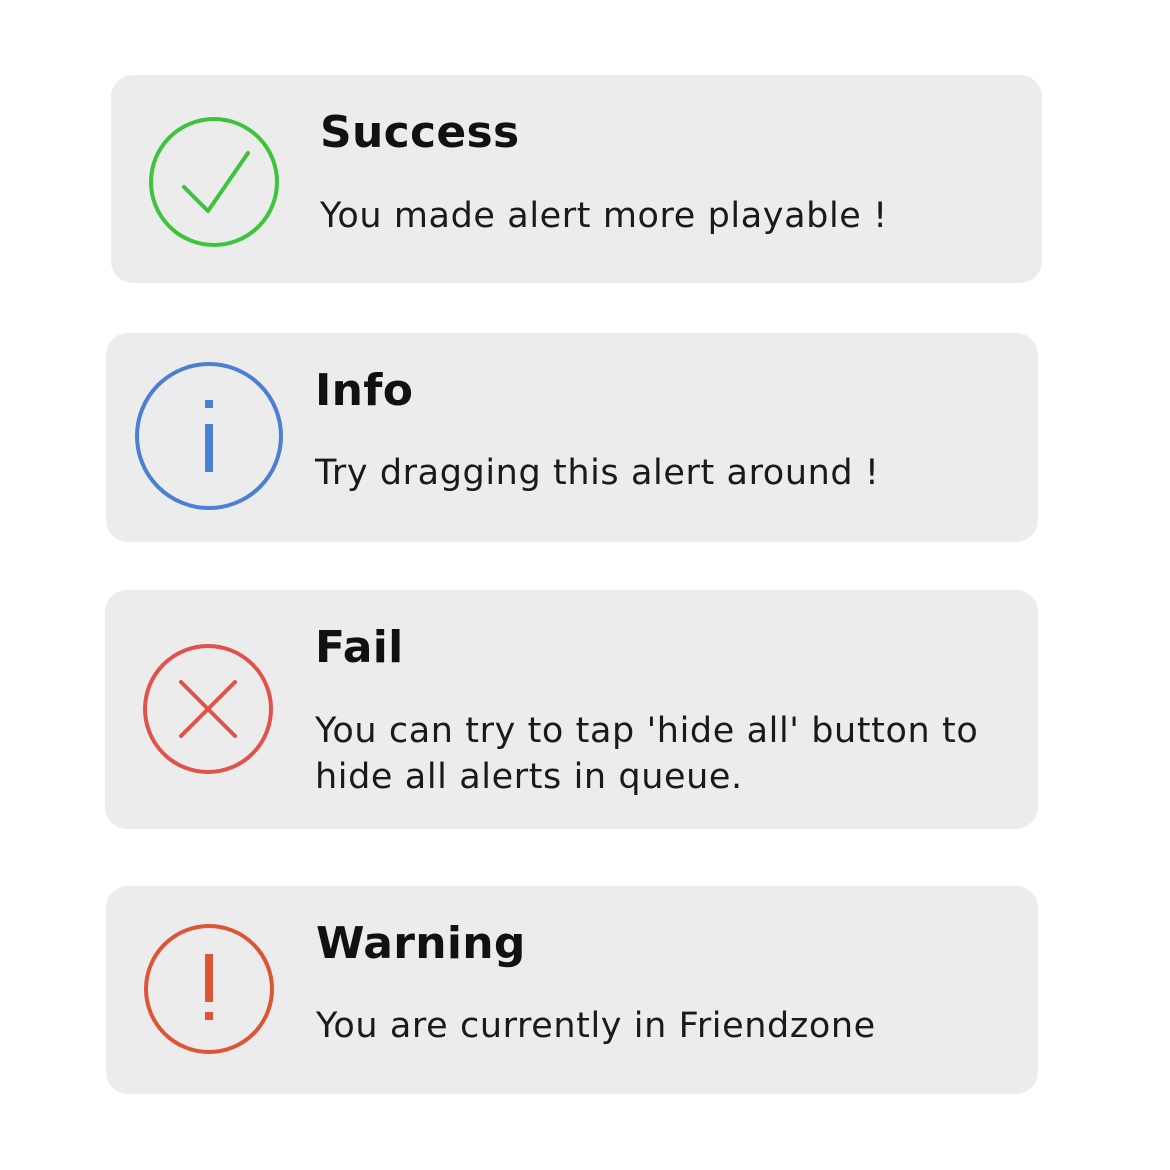 This screenshot has height=1170, width=1170. I want to click on alert-message: You made alert more playable !, so click(604, 216).